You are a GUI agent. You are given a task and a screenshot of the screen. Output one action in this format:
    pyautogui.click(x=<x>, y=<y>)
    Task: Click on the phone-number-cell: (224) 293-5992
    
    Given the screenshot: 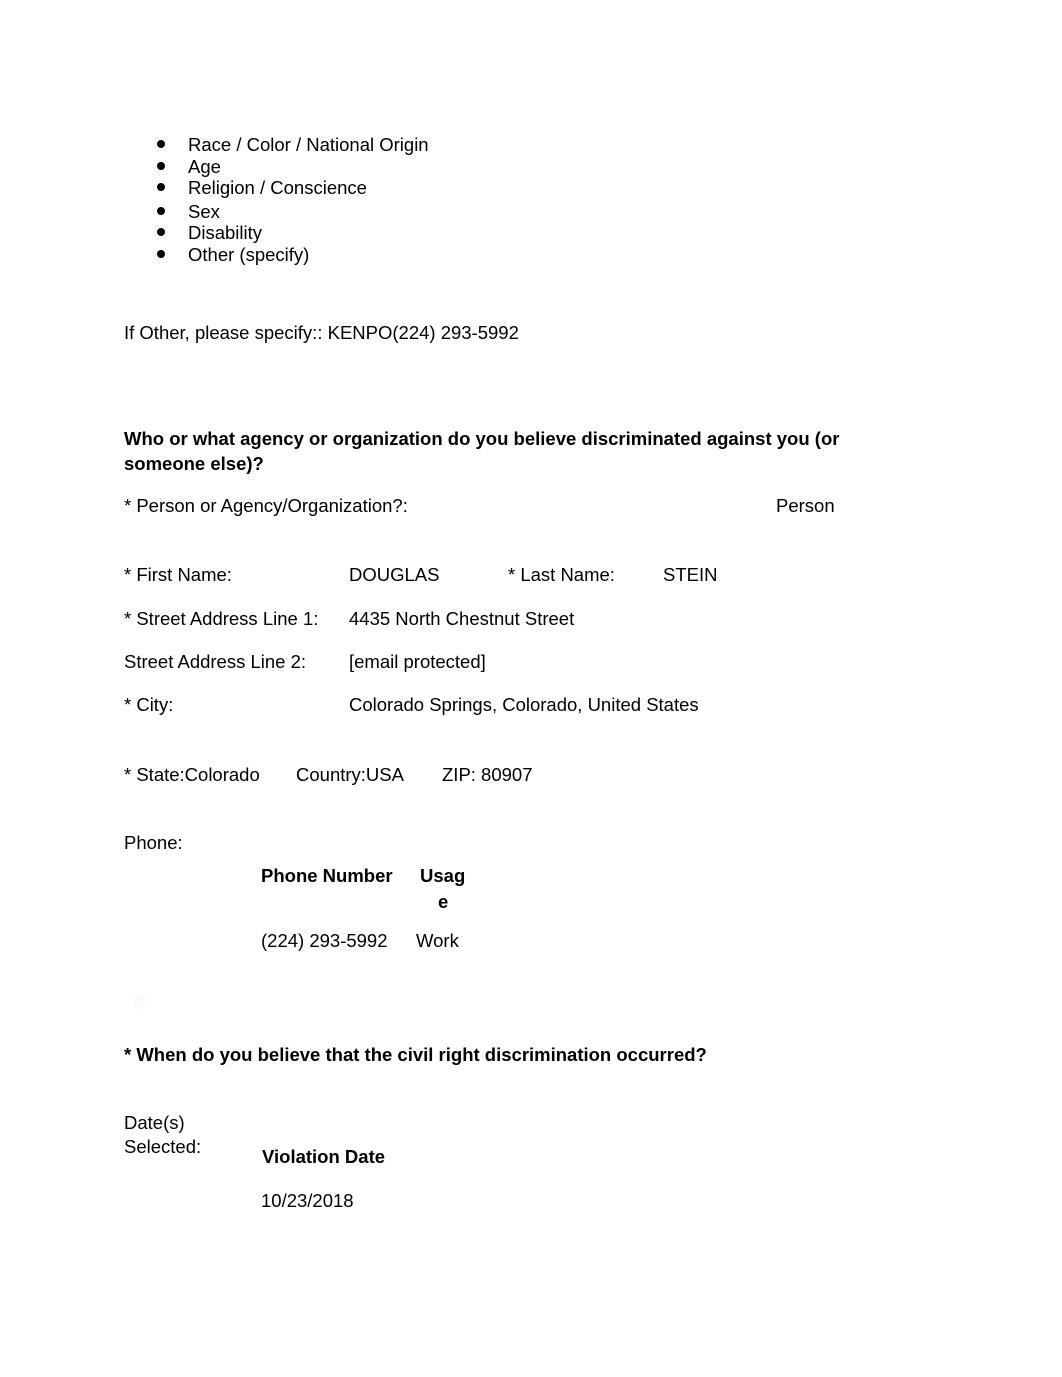 What is the action you would take?
    pyautogui.click(x=324, y=940)
    